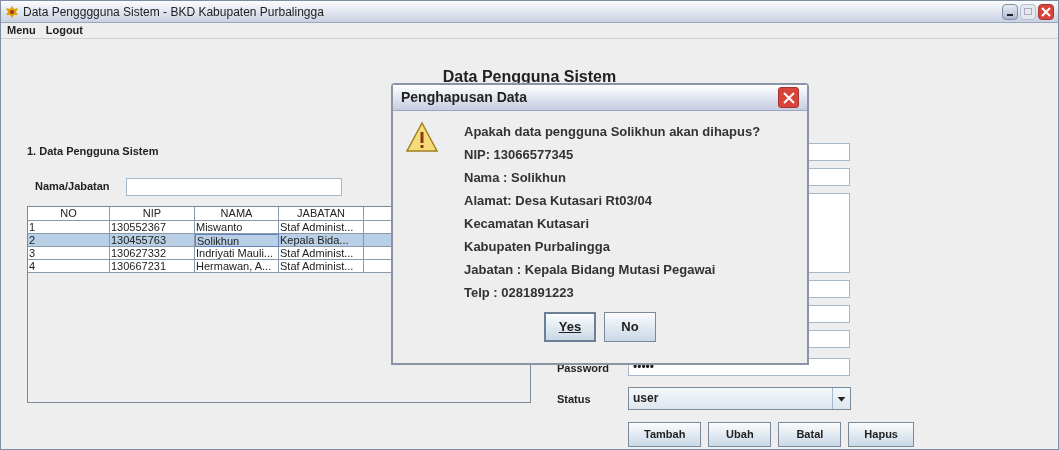 This screenshot has height=450, width=1059. What do you see at coordinates (570, 327) in the screenshot?
I see `dialog-button: Yes` at bounding box center [570, 327].